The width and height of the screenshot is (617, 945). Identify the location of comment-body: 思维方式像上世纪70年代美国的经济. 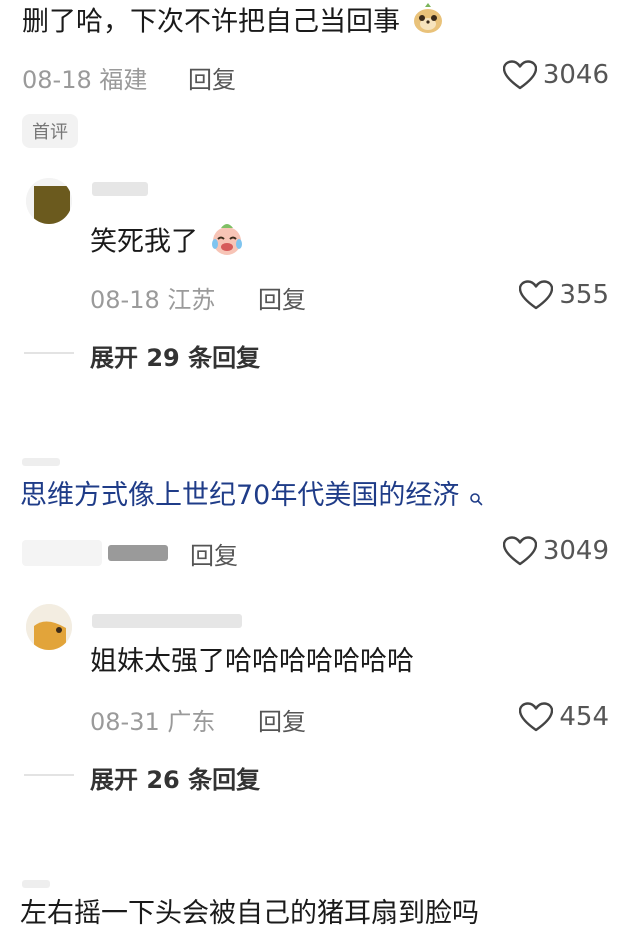
(239, 495).